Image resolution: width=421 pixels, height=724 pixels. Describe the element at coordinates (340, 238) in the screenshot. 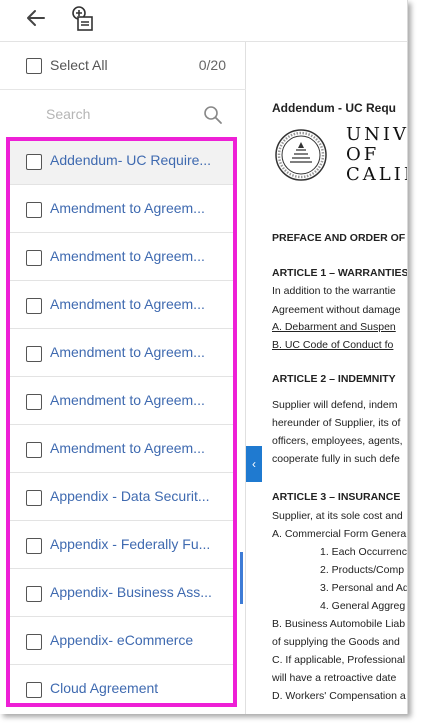

I see `doc-heading: PREFACE AND ORDER OF PR` at that location.